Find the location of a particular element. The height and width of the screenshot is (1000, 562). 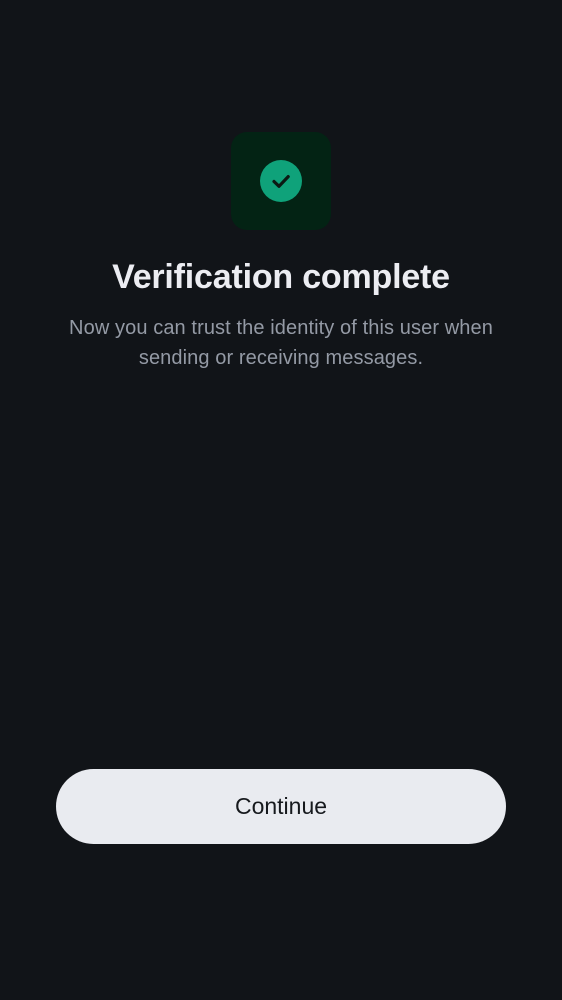

checkmark-icon is located at coordinates (281, 181).